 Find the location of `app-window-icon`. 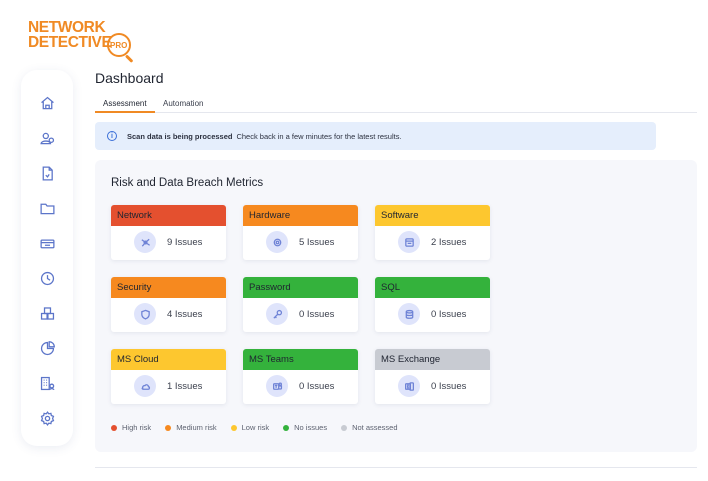

app-window-icon is located at coordinates (409, 242).